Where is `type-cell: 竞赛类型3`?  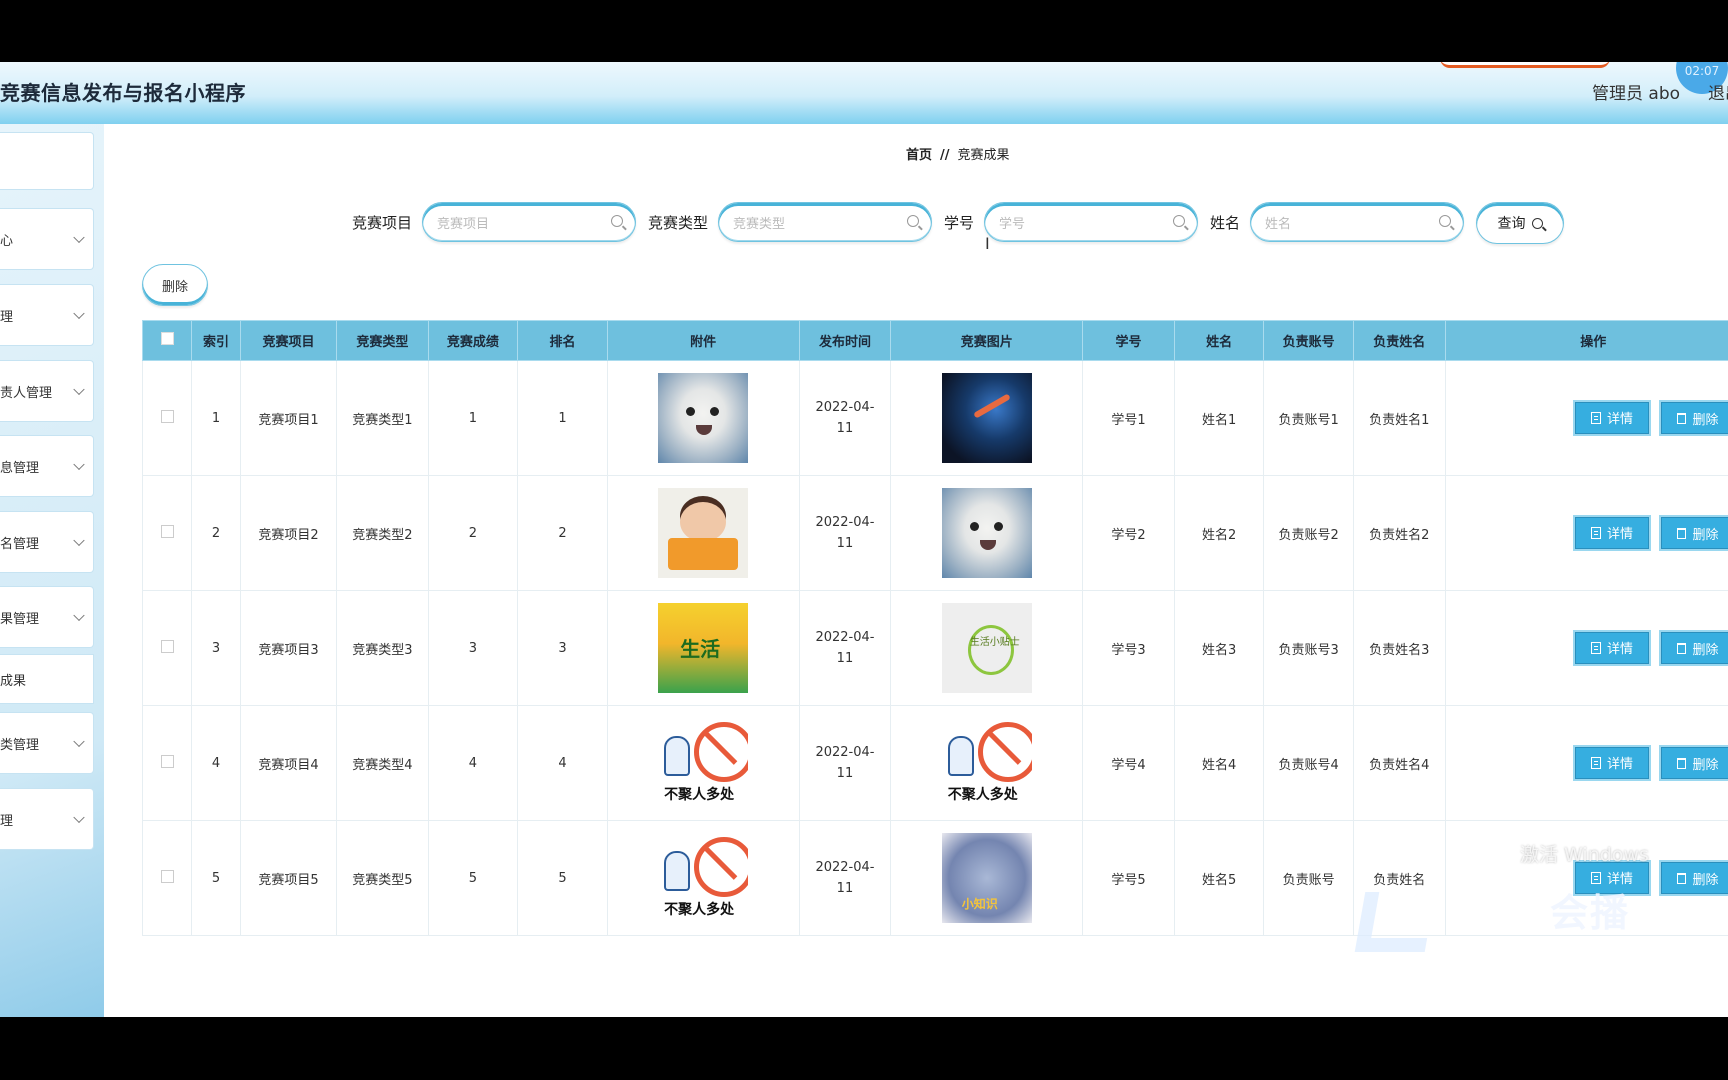 type-cell: 竞赛类型3 is located at coordinates (382, 648).